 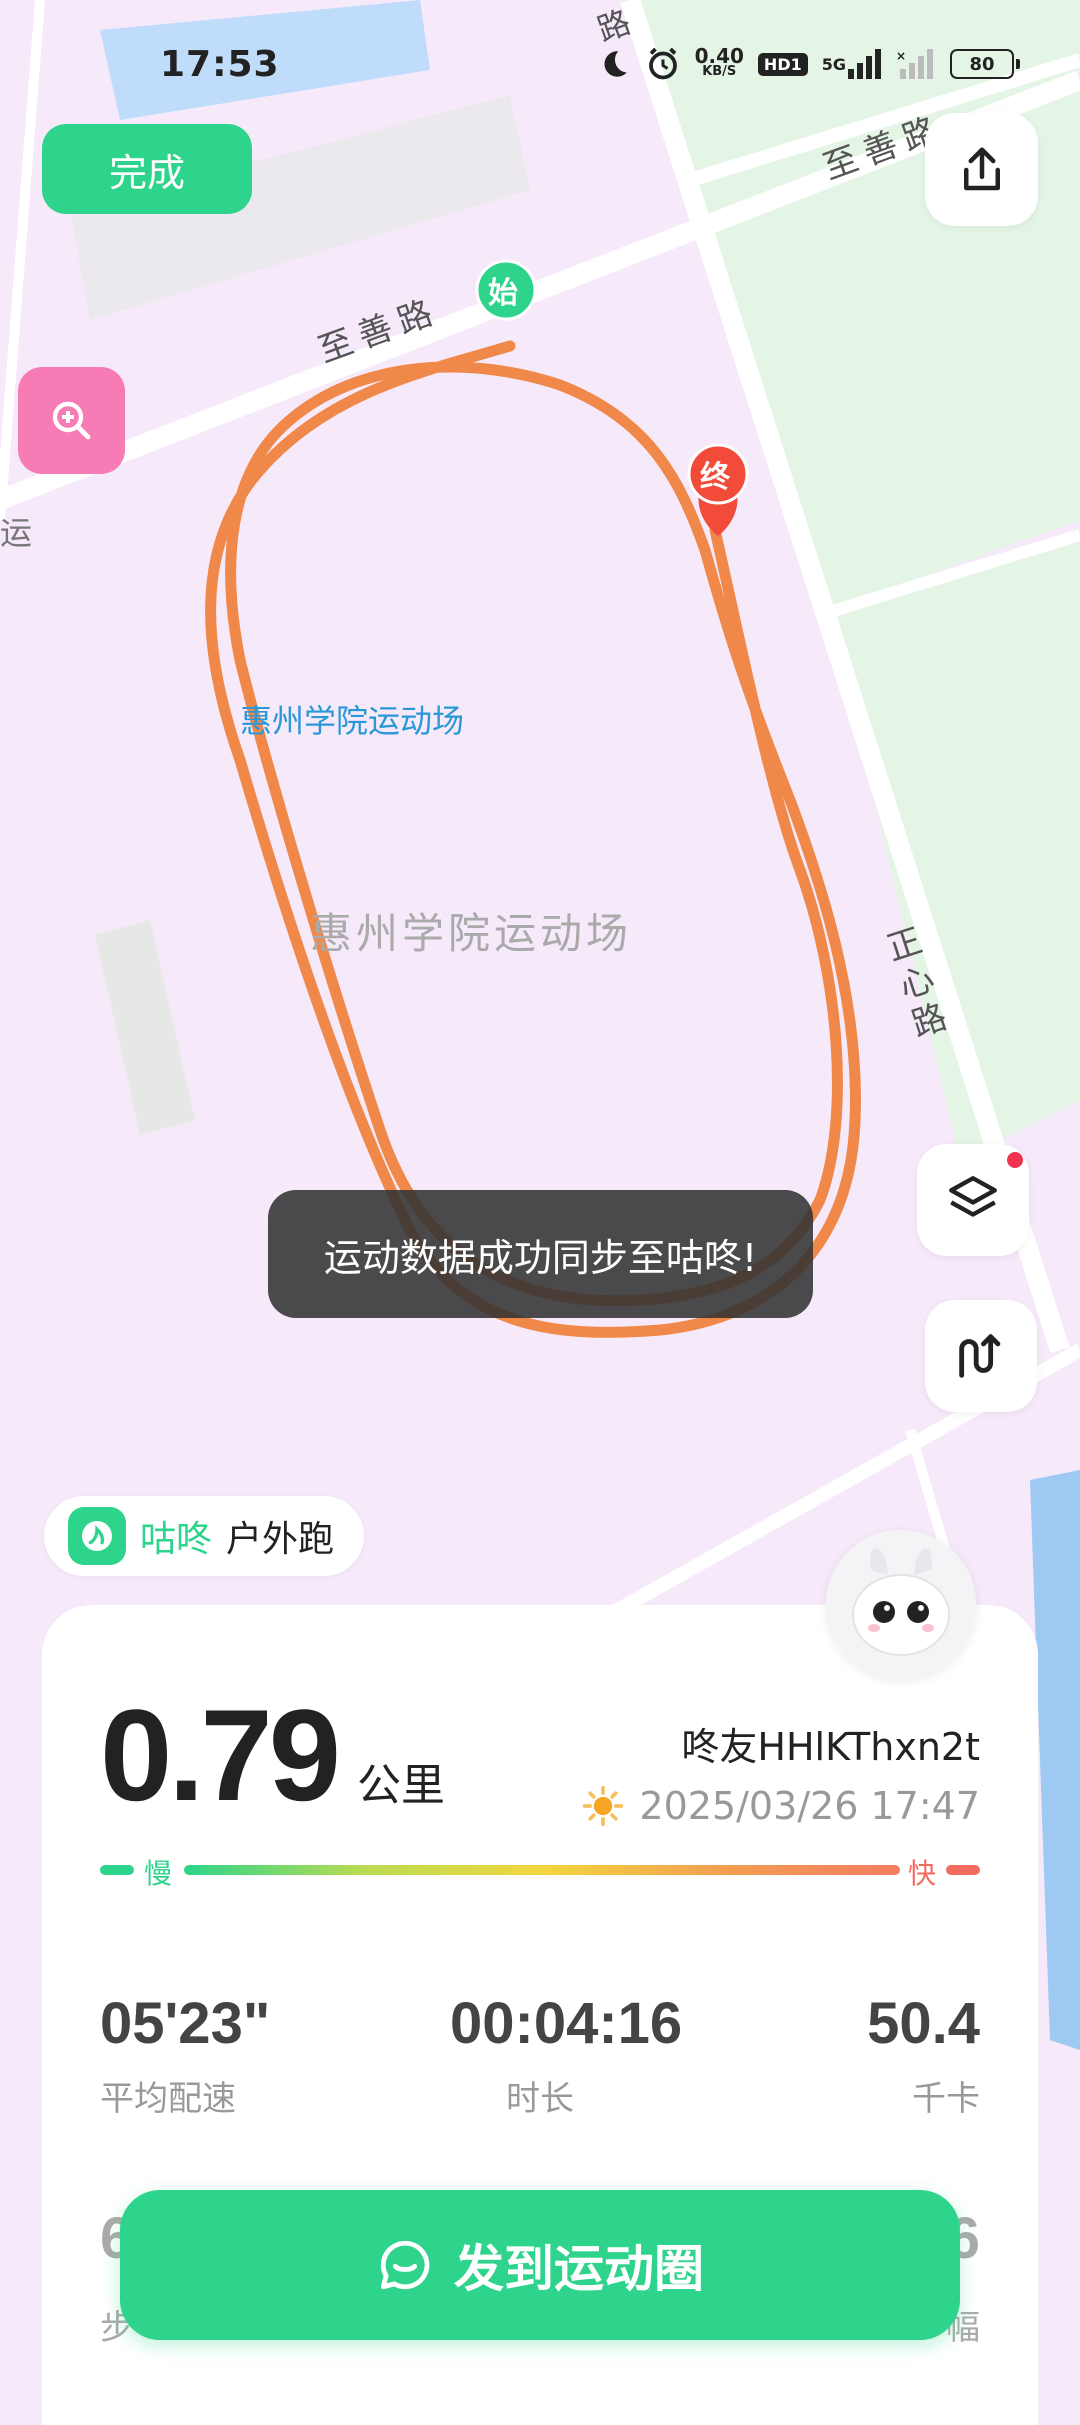 I want to click on route-replay-button, so click(x=981, y=1356).